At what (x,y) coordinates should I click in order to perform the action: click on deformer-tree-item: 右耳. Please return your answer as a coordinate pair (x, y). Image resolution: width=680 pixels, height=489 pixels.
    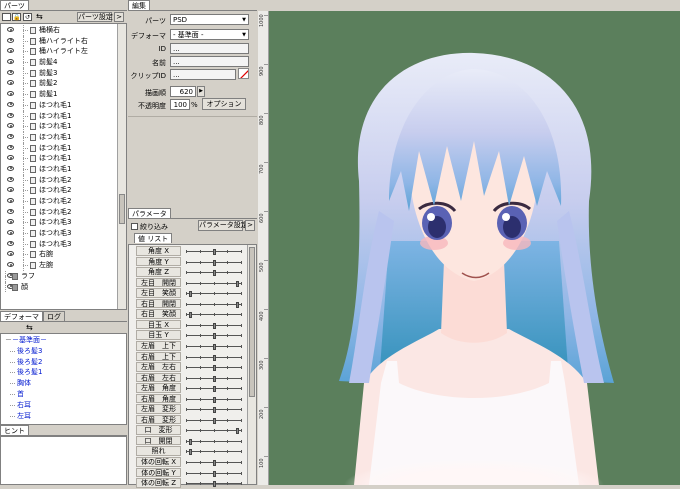
    Looking at the image, I should click on (63, 405).